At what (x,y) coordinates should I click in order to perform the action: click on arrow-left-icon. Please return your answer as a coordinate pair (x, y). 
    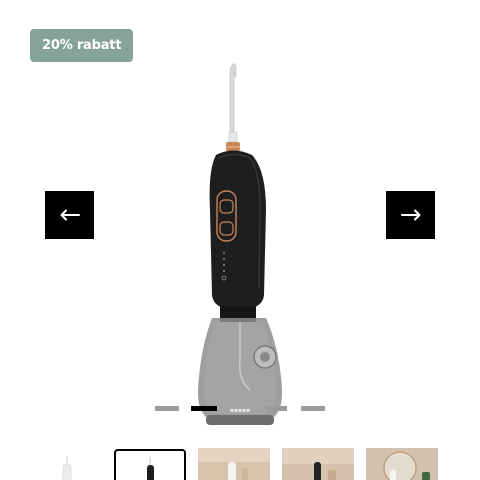
    Looking at the image, I should click on (70, 215).